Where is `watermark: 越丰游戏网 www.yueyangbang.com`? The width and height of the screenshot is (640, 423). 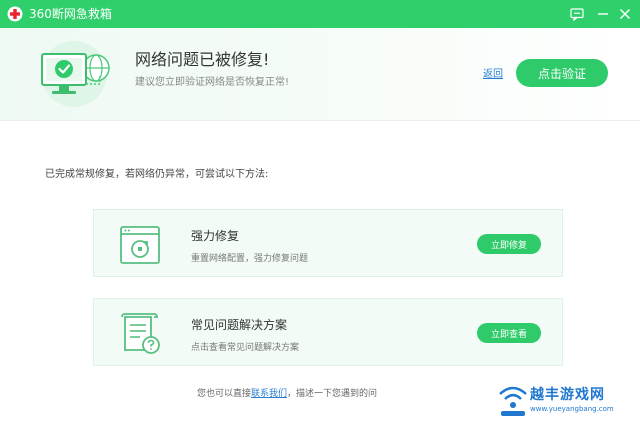 watermark: 越丰游戏网 www.yueyangbang.com is located at coordinates (567, 400).